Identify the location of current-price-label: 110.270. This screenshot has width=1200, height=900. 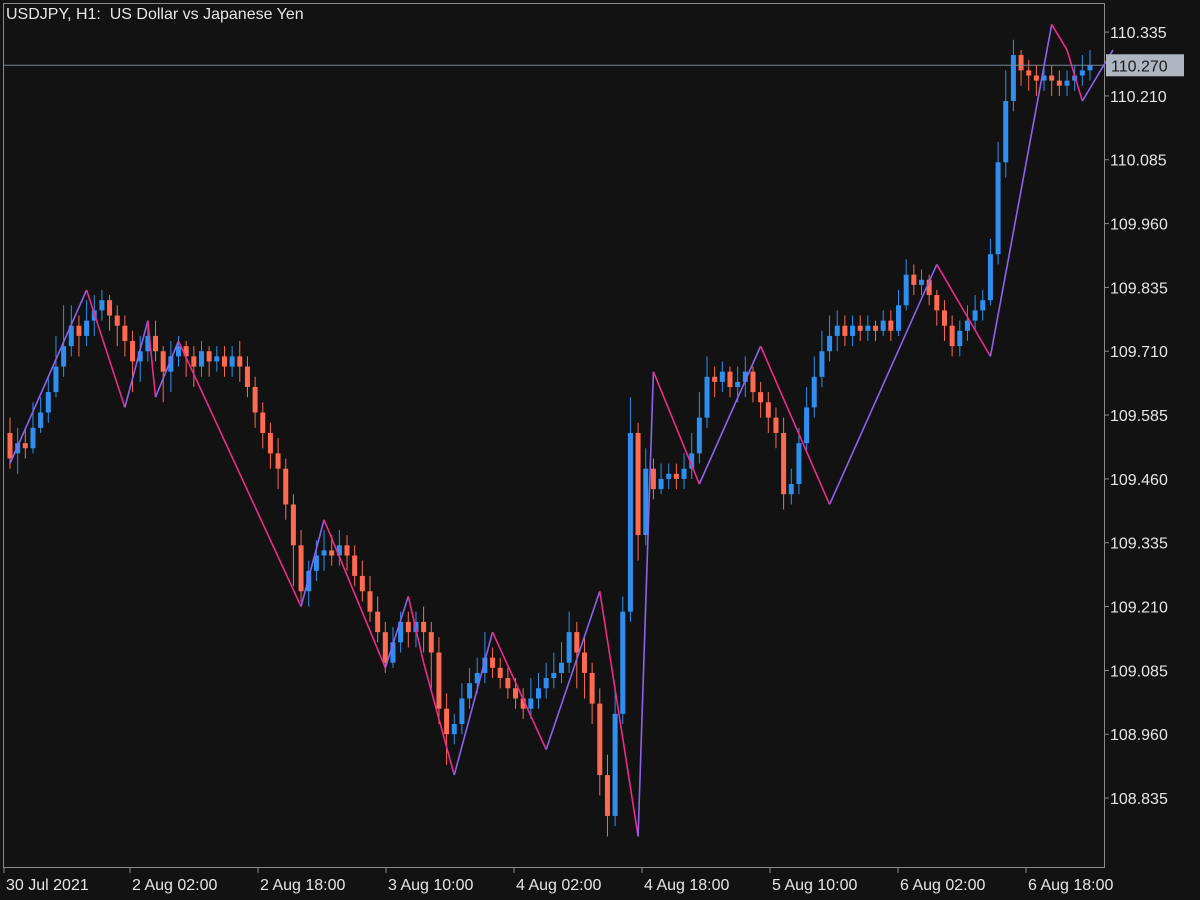
(1139, 66).